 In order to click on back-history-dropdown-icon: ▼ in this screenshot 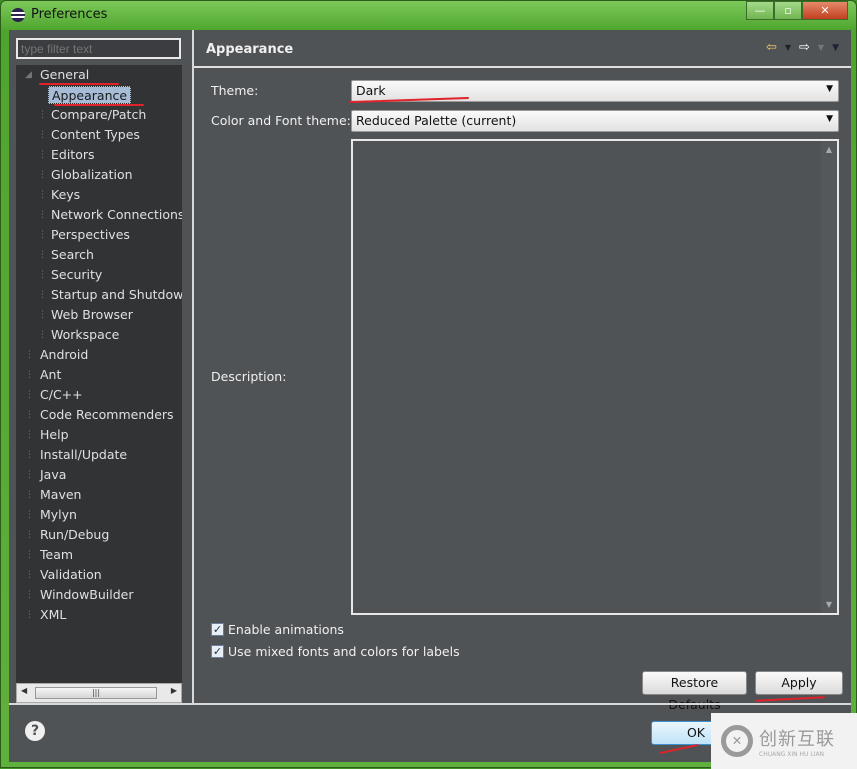, I will do `click(788, 47)`.